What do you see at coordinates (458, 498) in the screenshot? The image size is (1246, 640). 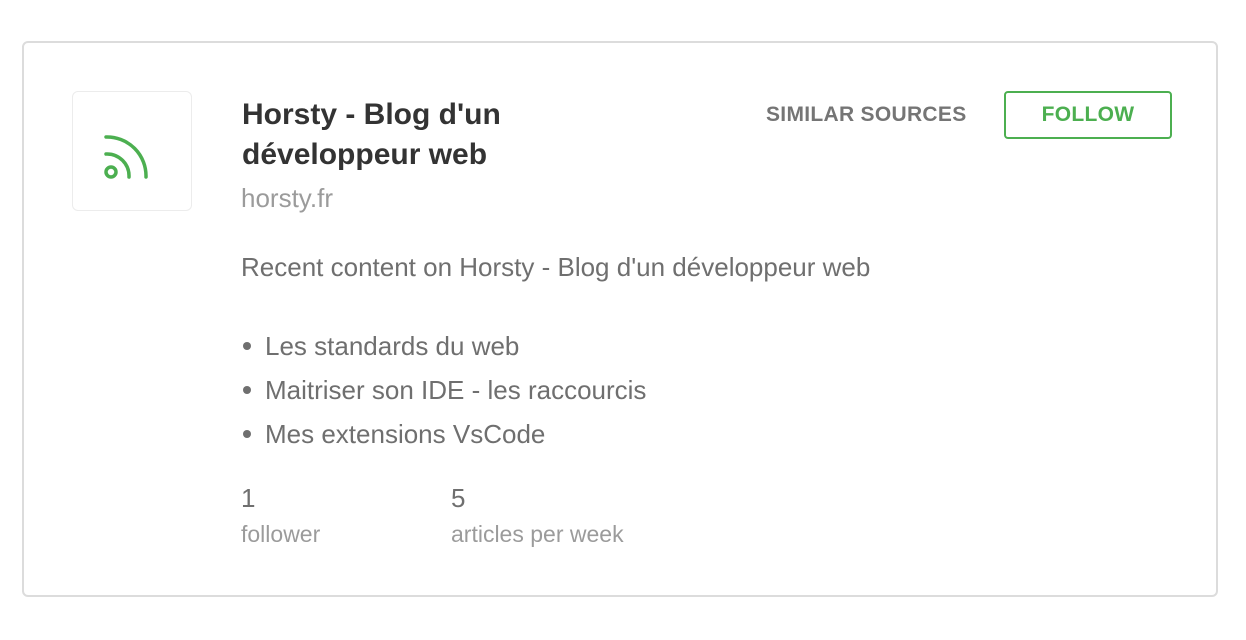 I see `articles-per-week-count: 5` at bounding box center [458, 498].